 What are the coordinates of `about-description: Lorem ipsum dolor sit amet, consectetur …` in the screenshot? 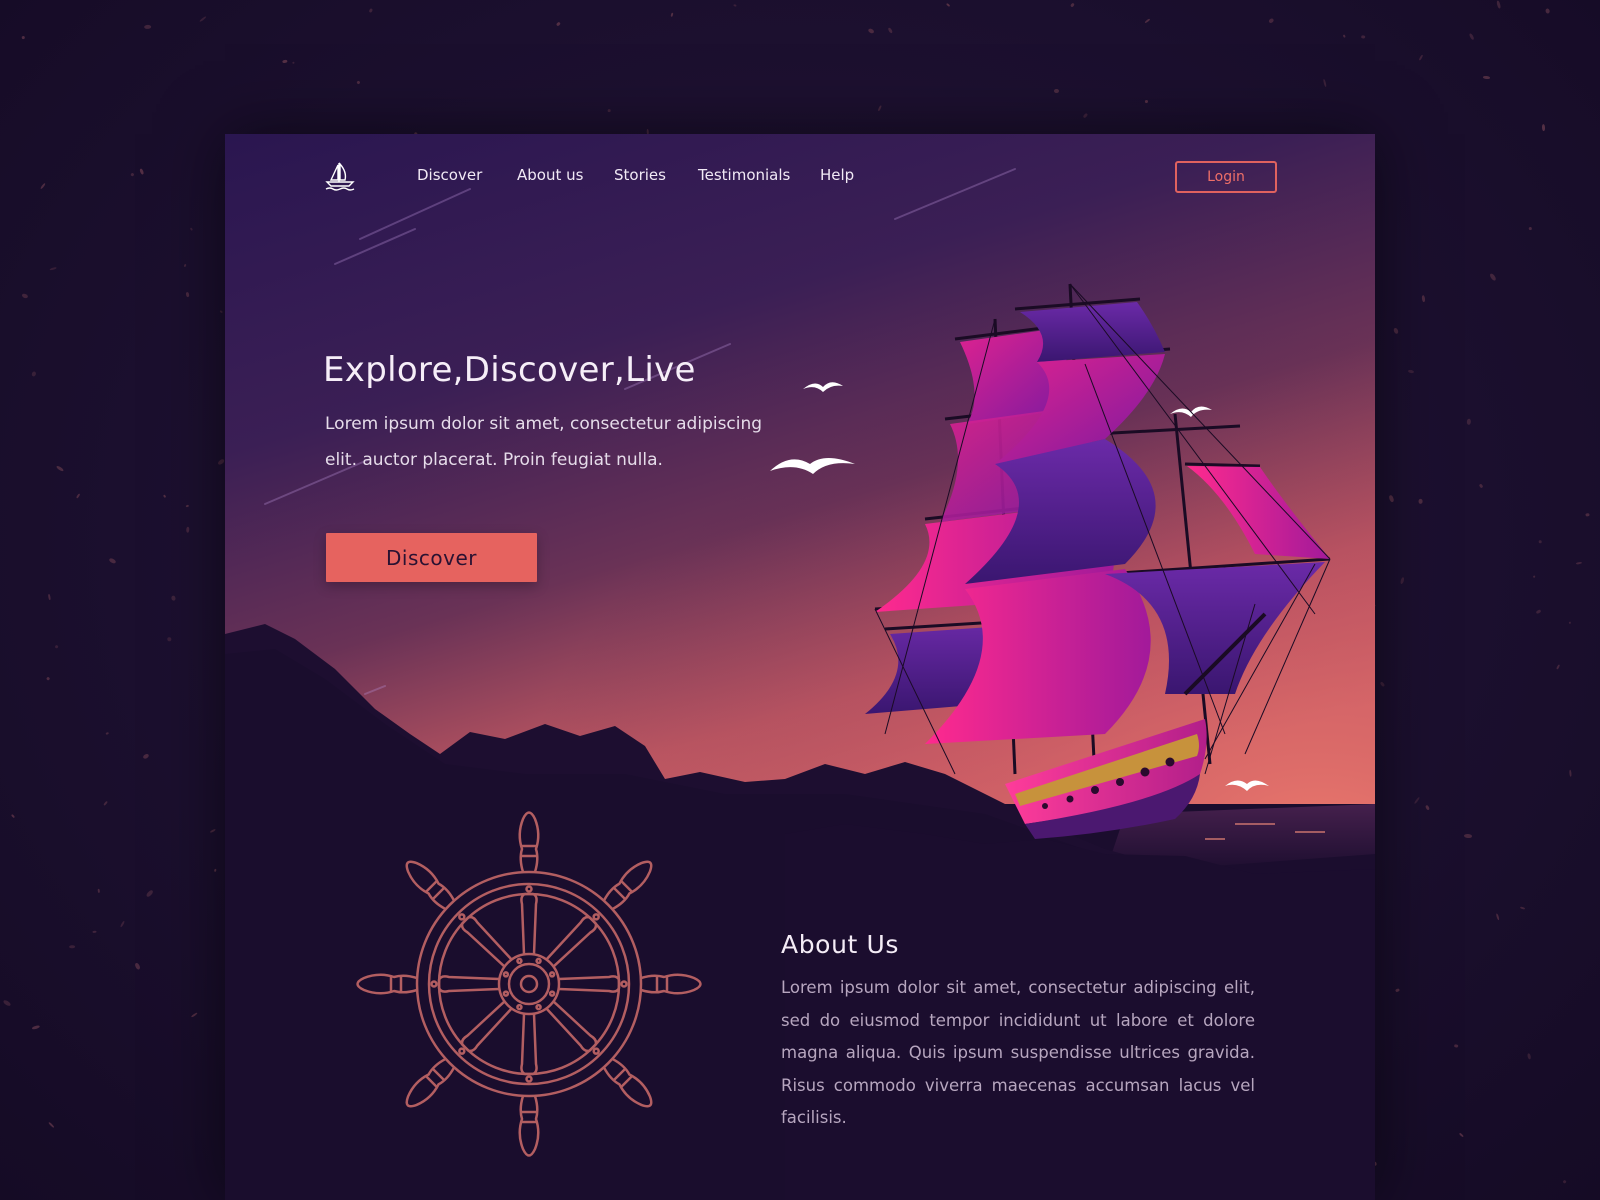 It's located at (1018, 1052).